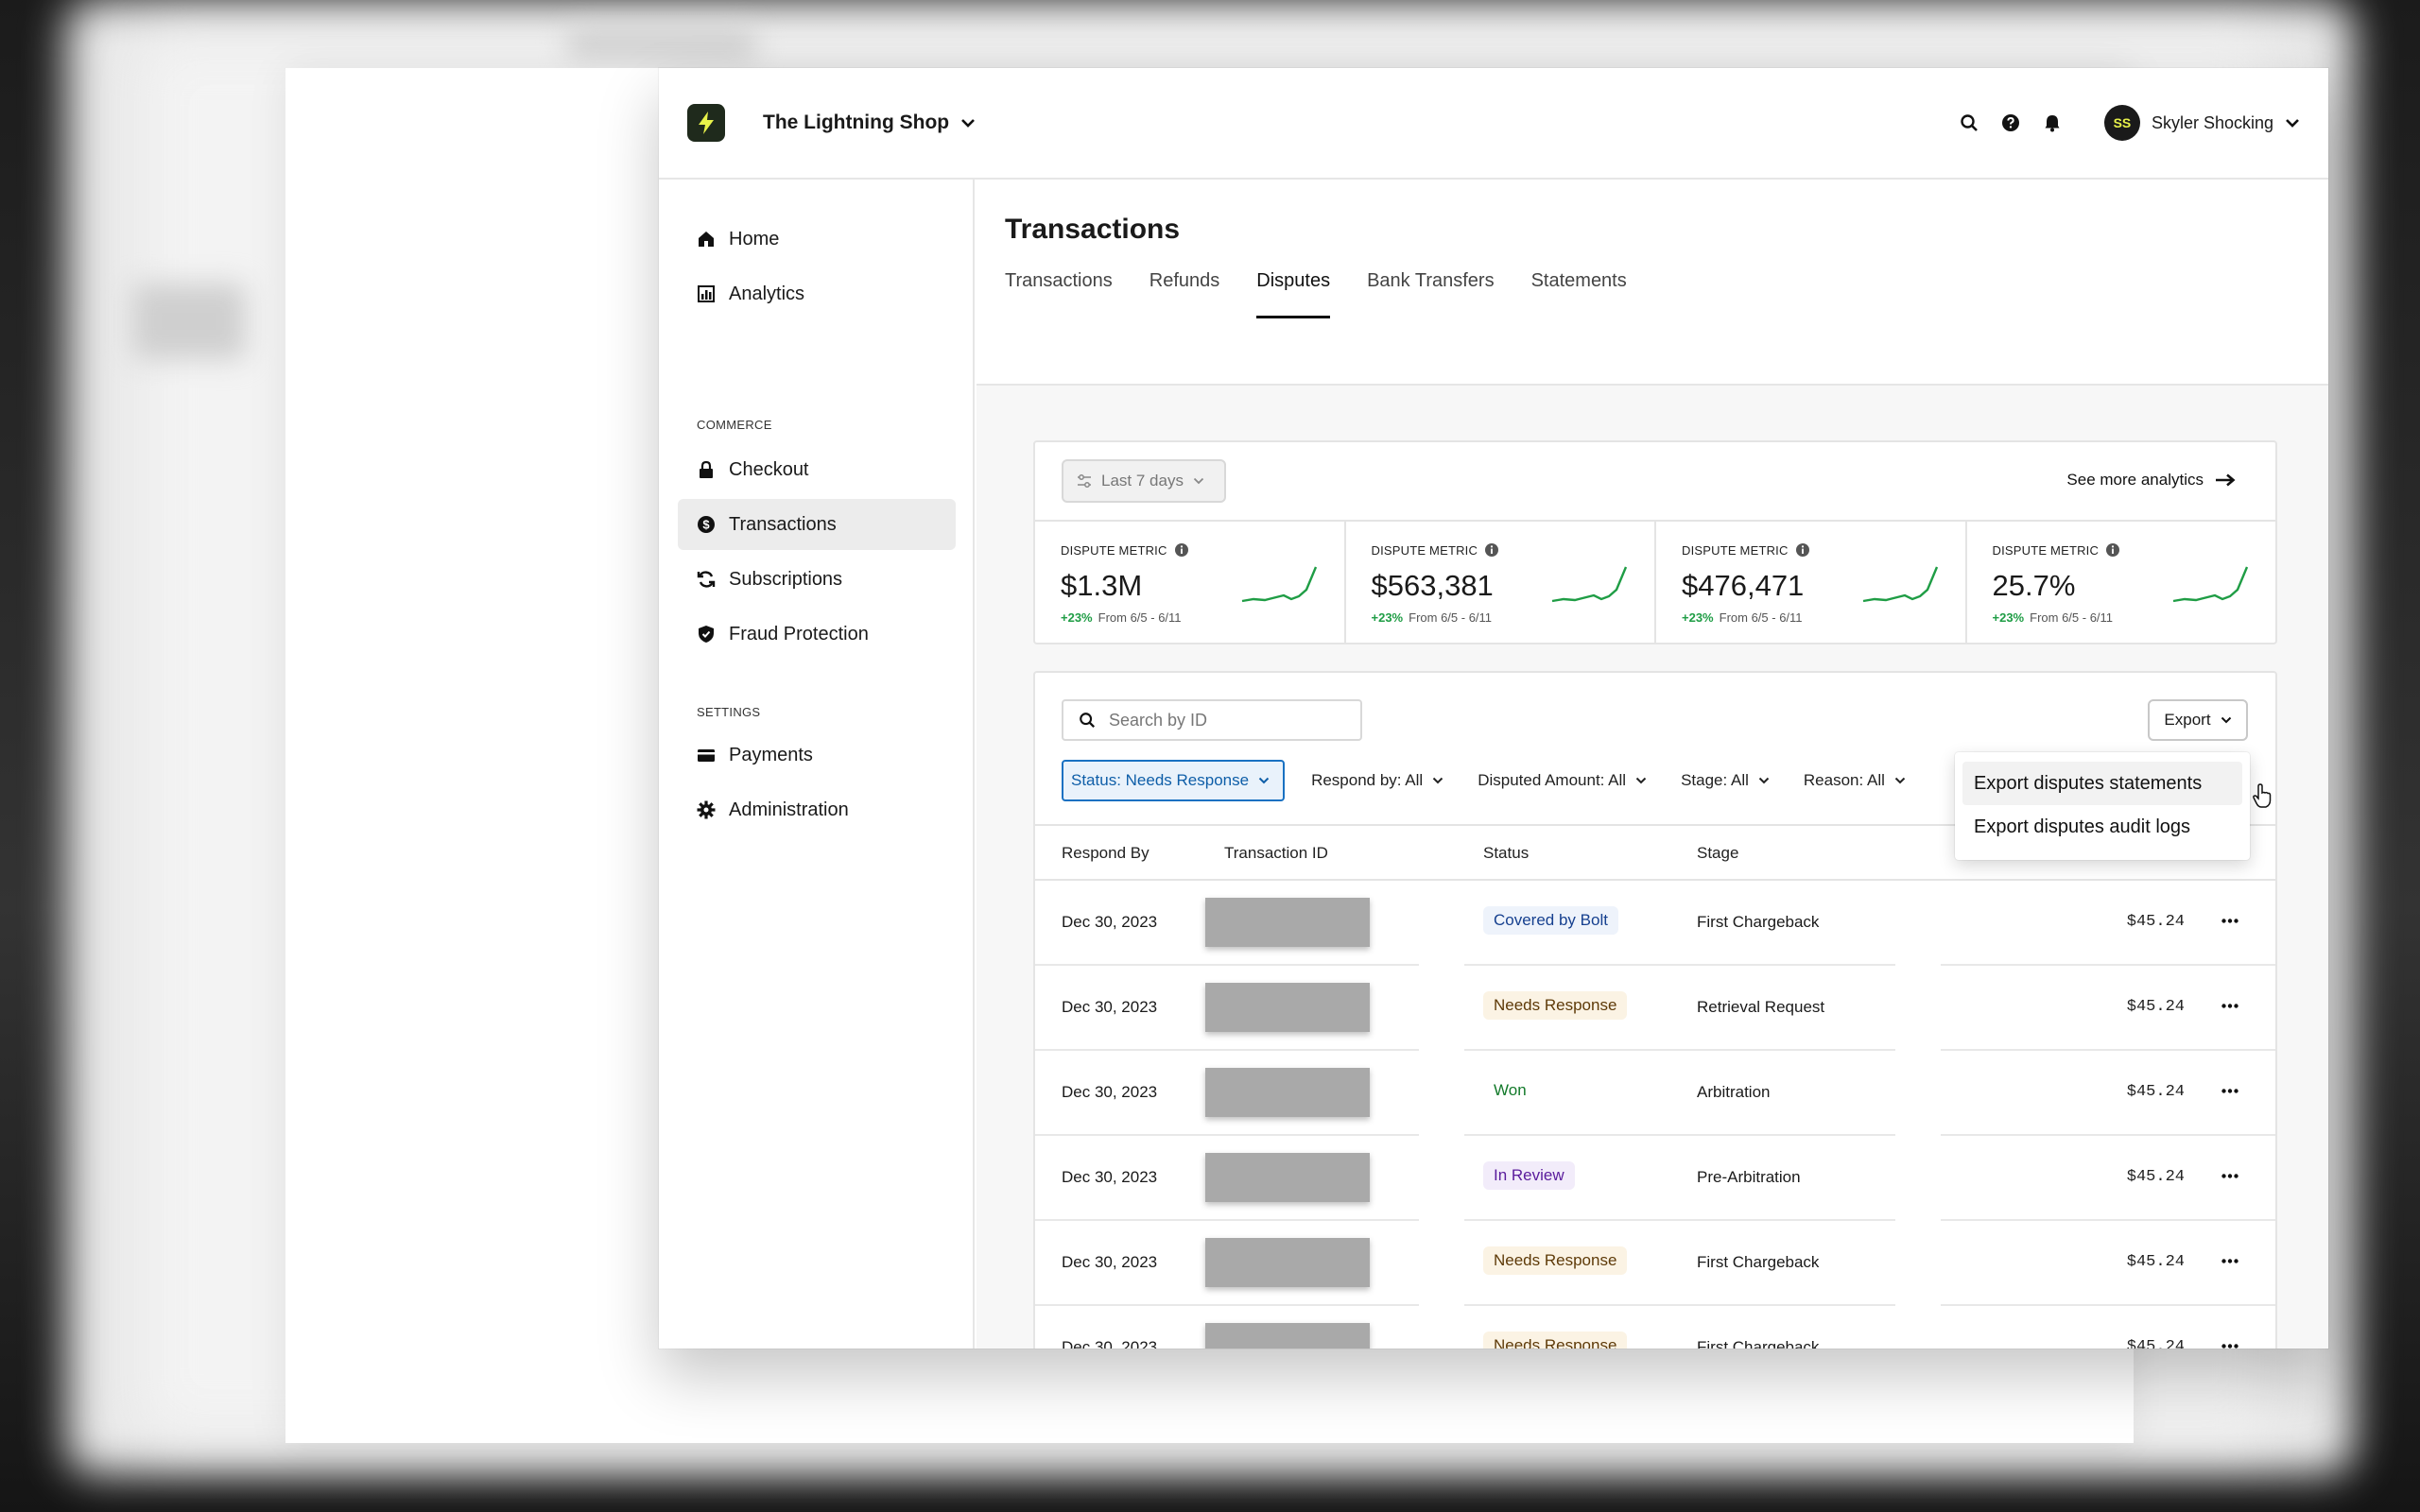 Image resolution: width=2420 pixels, height=1512 pixels. Describe the element at coordinates (1106, 853) in the screenshot. I see `column-header: Respond By` at that location.